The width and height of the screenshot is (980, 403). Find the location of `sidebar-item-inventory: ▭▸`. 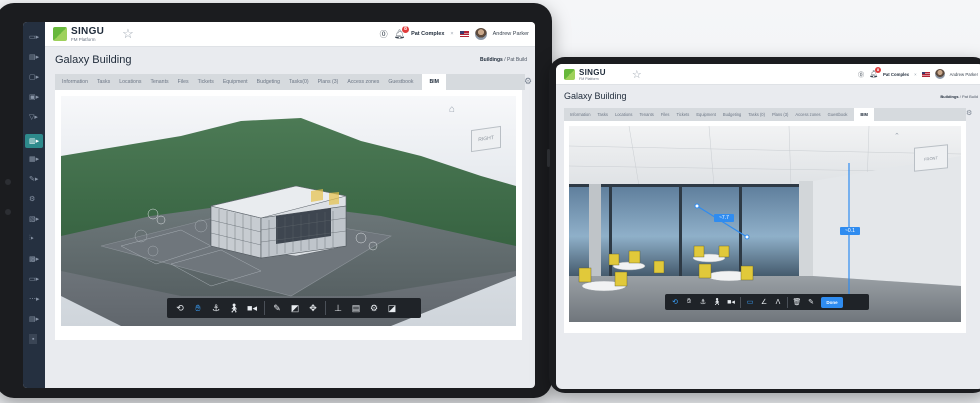

sidebar-item-inventory: ▭▸ is located at coordinates (34, 279).